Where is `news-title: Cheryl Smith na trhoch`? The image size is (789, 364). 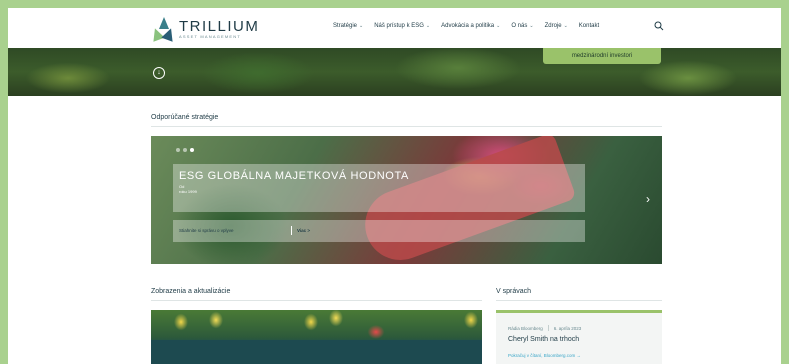
news-title: Cheryl Smith na trhoch is located at coordinates (543, 339).